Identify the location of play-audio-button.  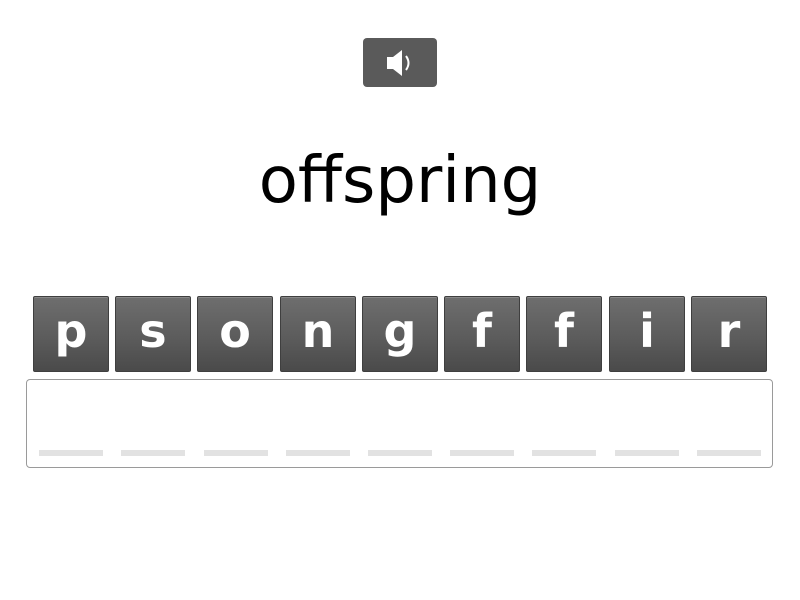
(400, 62).